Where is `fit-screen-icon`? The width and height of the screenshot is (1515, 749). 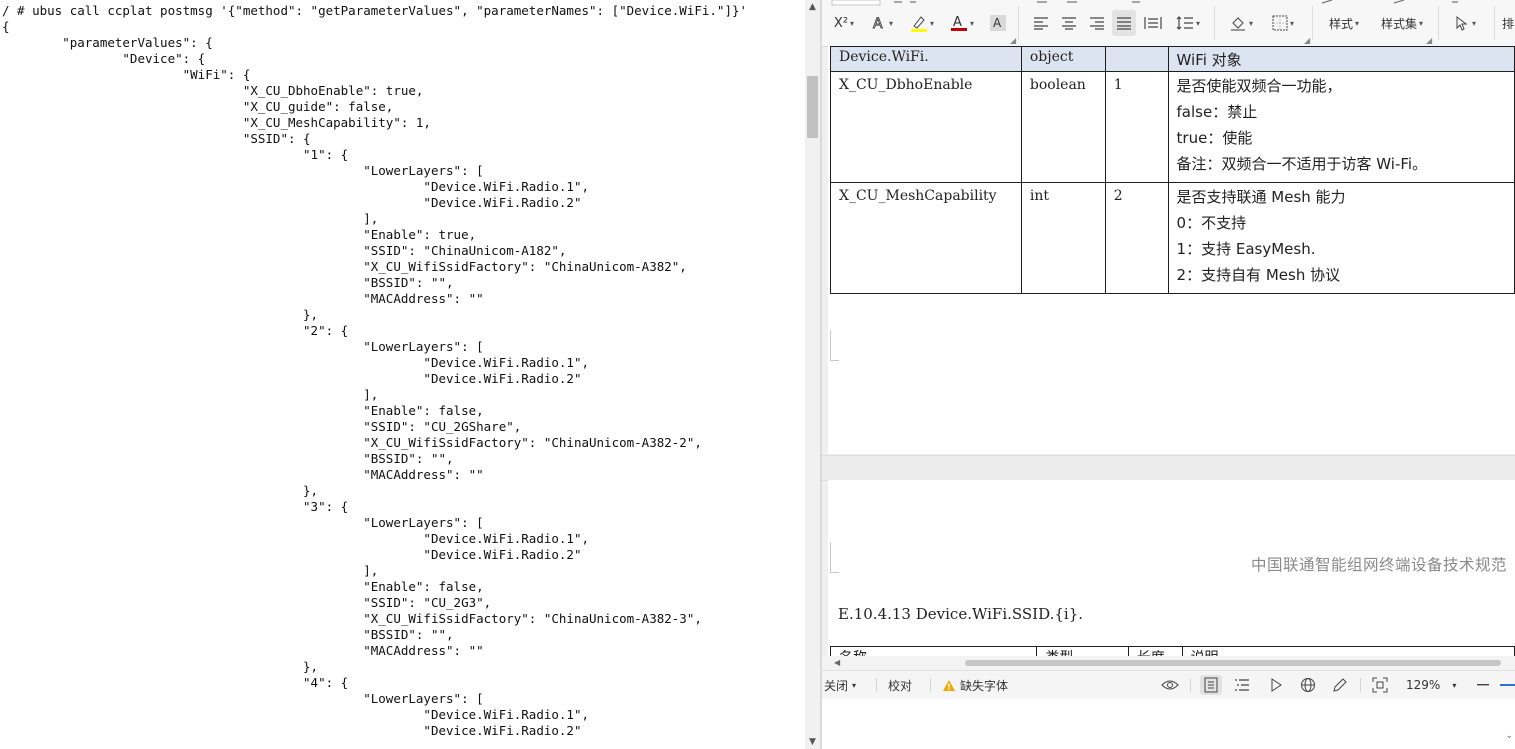
fit-screen-icon is located at coordinates (1380, 685).